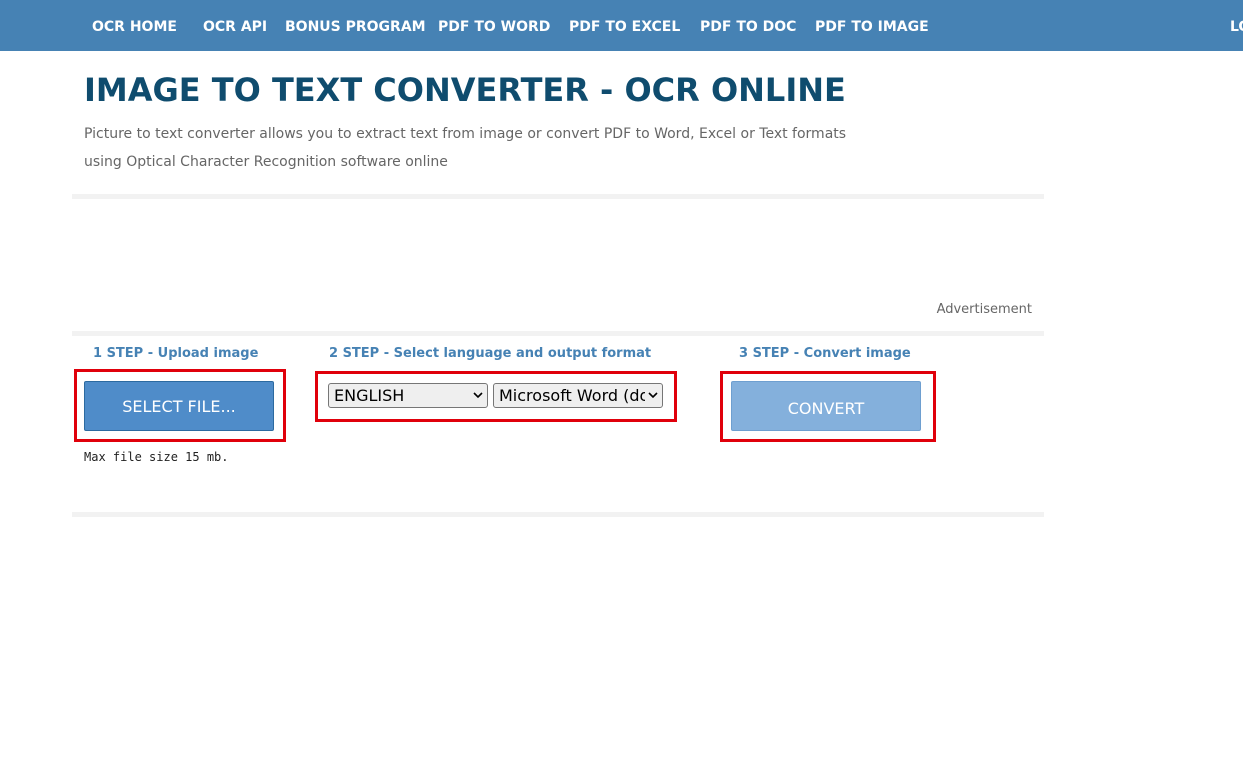 The image size is (1243, 775). I want to click on nav-item-pdf-to-image: PDF TO IMAGE, so click(872, 25).